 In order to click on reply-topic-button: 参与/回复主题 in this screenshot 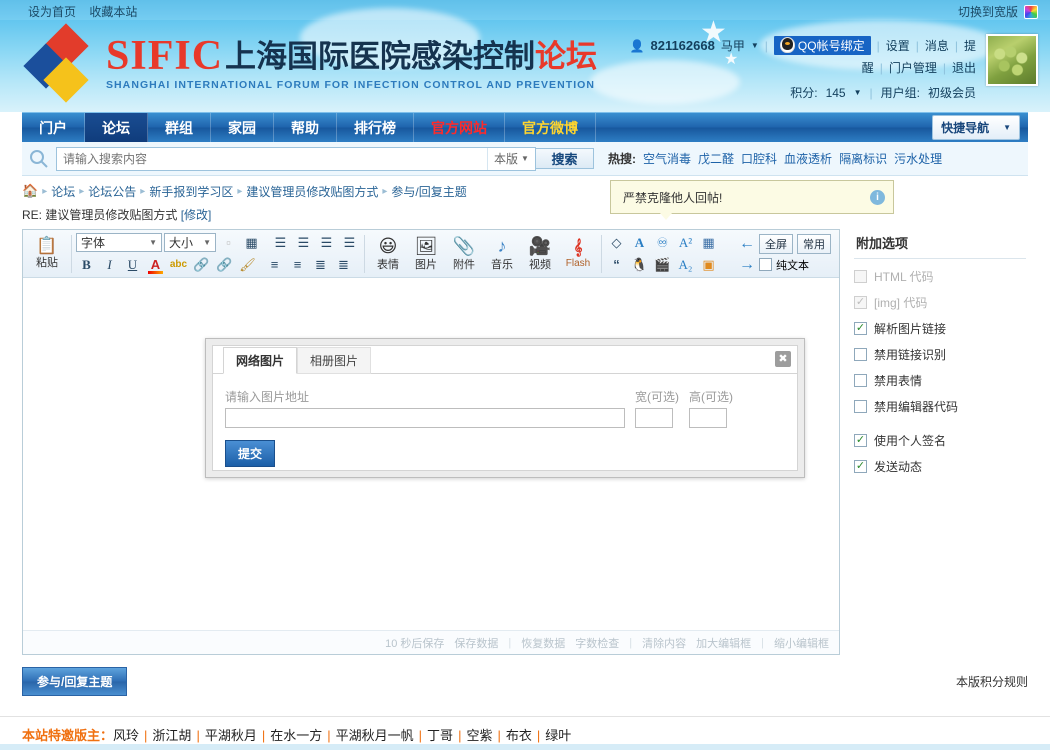, I will do `click(75, 681)`.